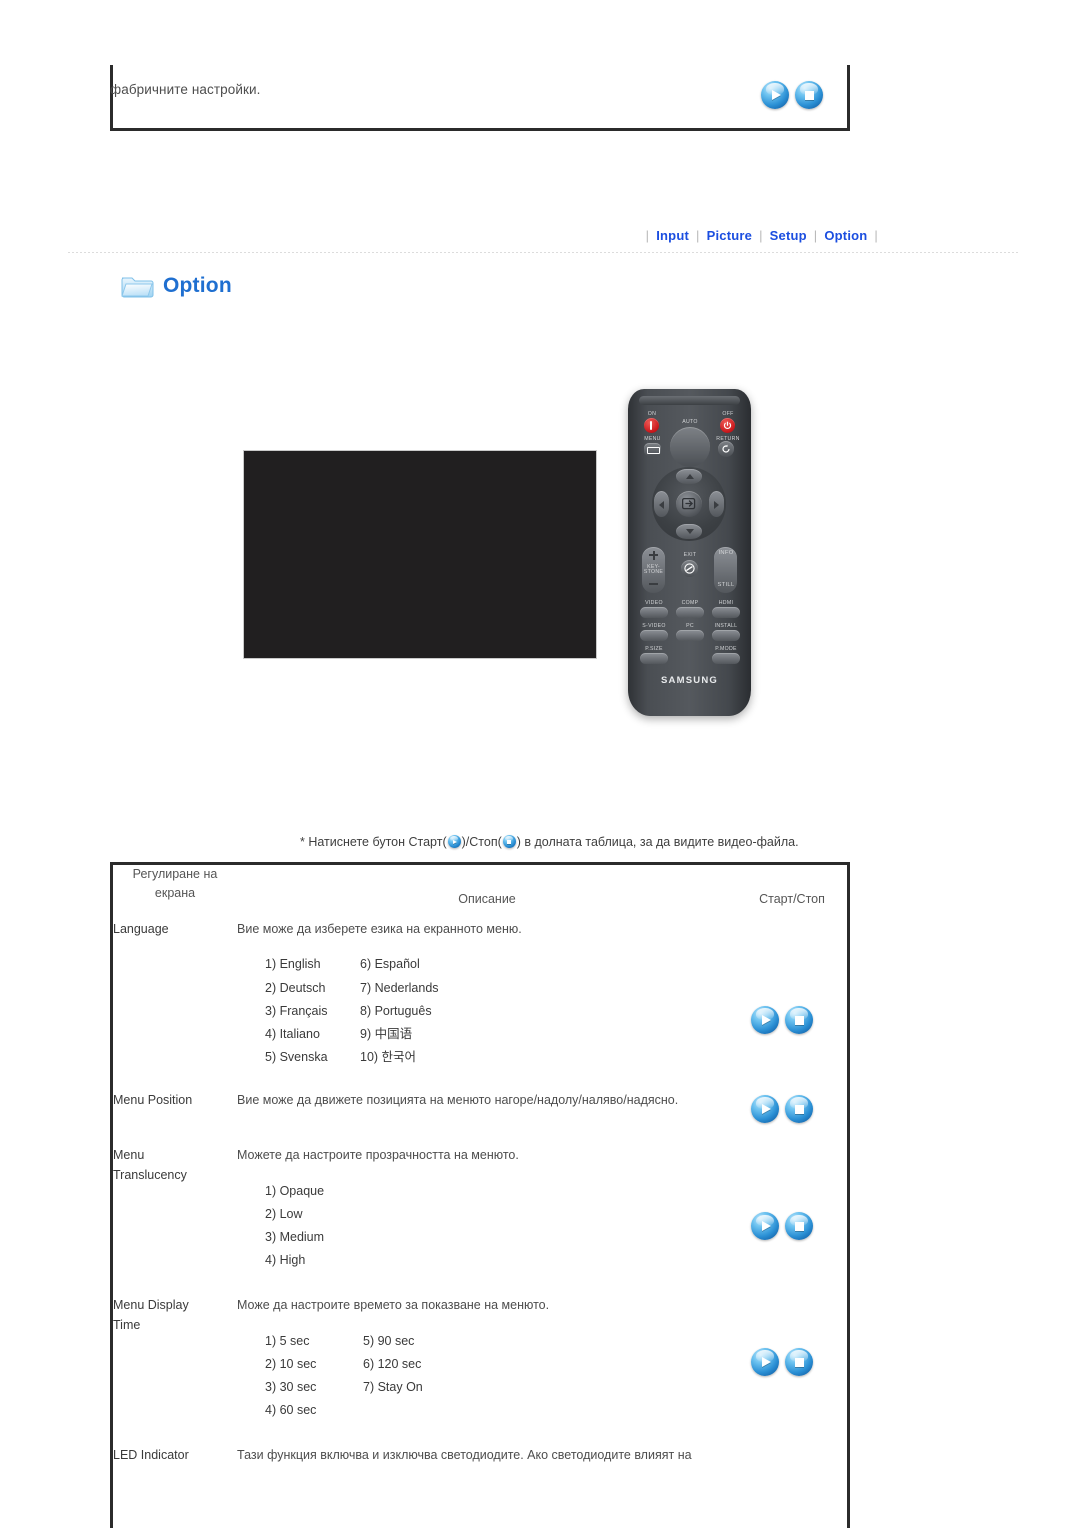 This screenshot has width=1080, height=1528. What do you see at coordinates (654, 612) in the screenshot?
I see `remote-video-button` at bounding box center [654, 612].